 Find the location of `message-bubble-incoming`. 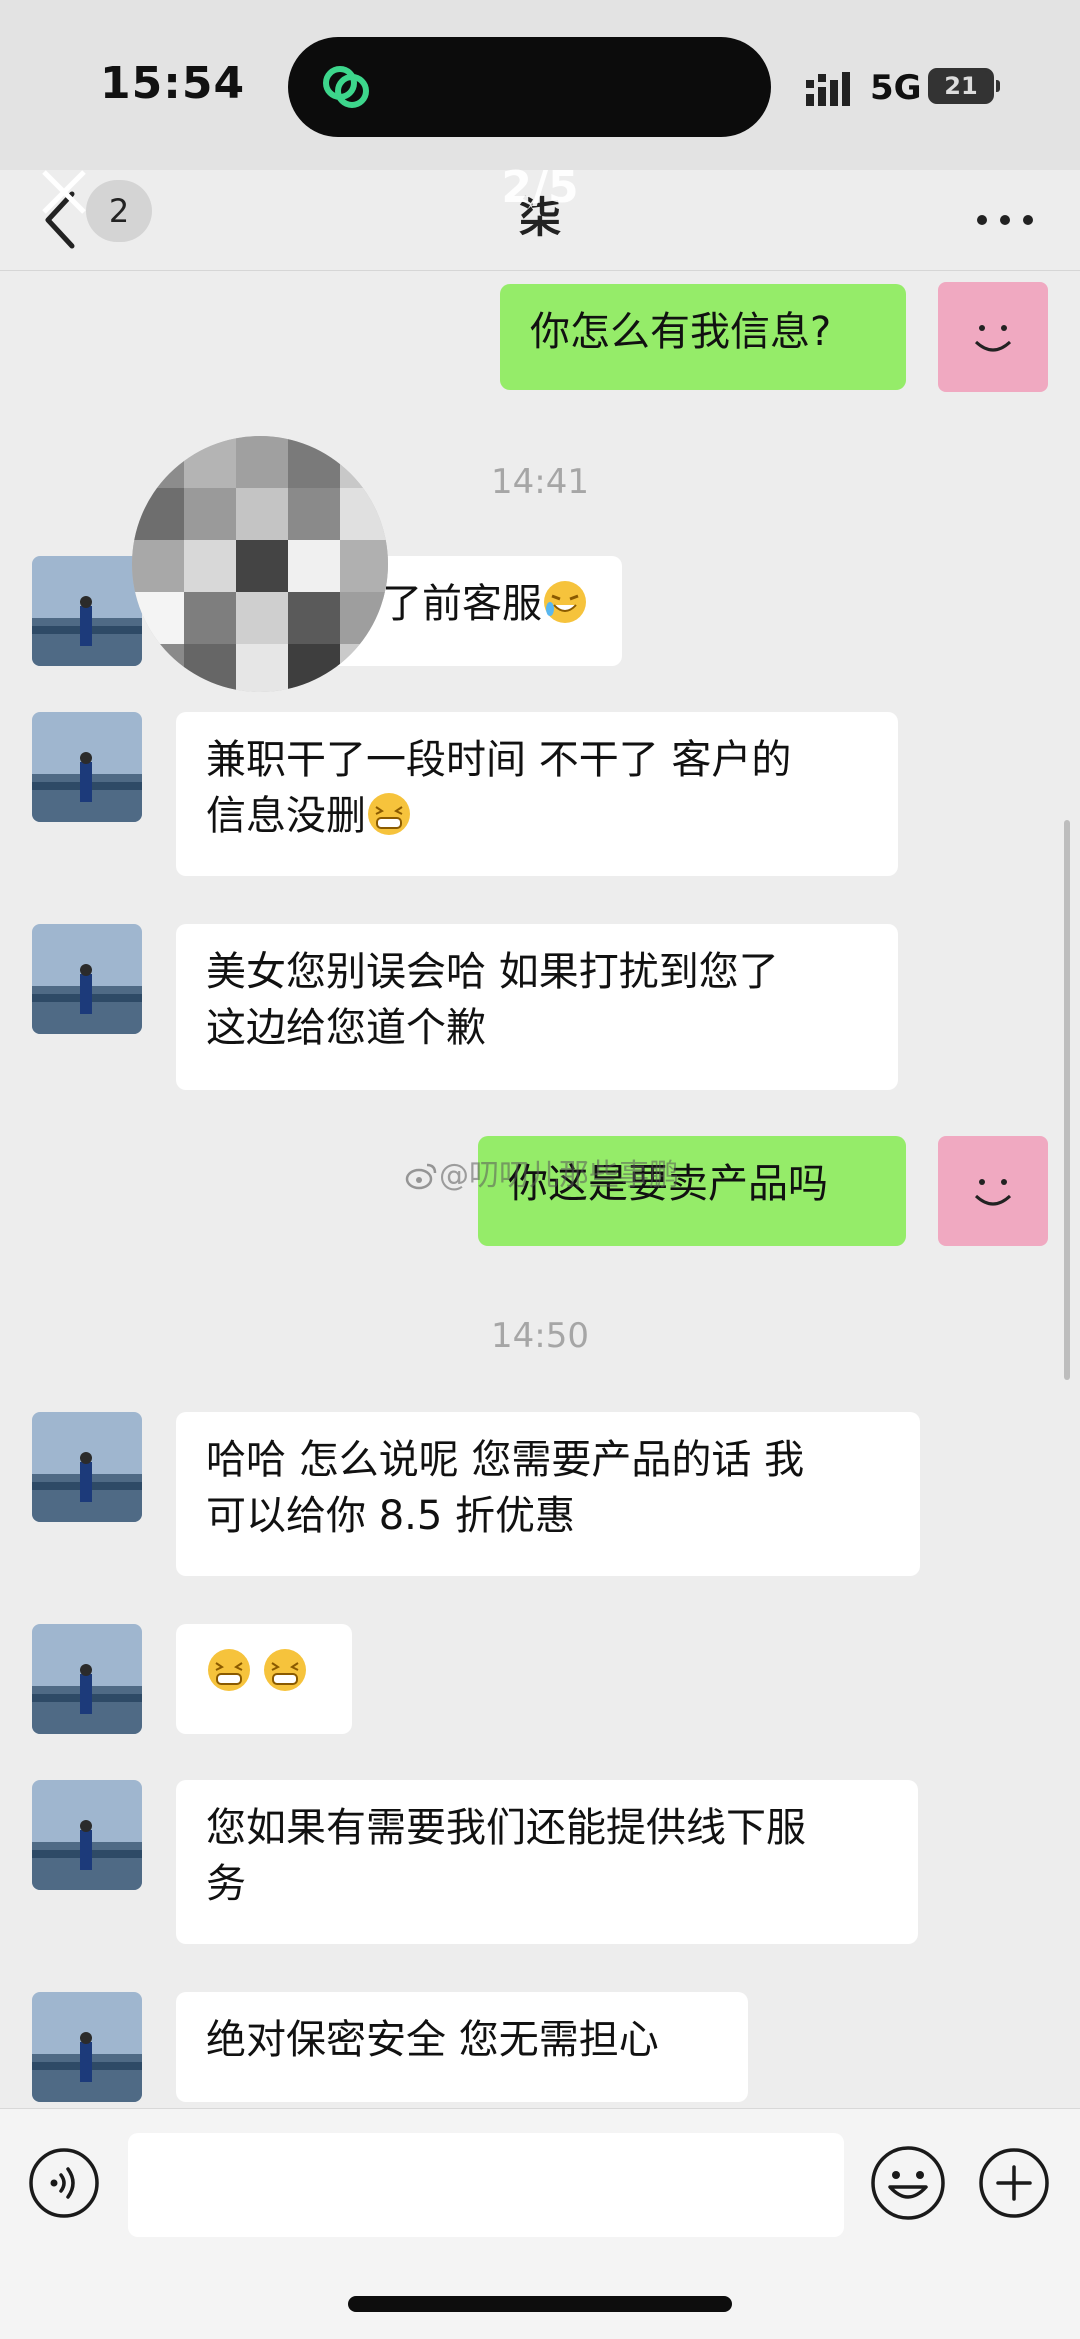

message-bubble-incoming is located at coordinates (264, 1679).